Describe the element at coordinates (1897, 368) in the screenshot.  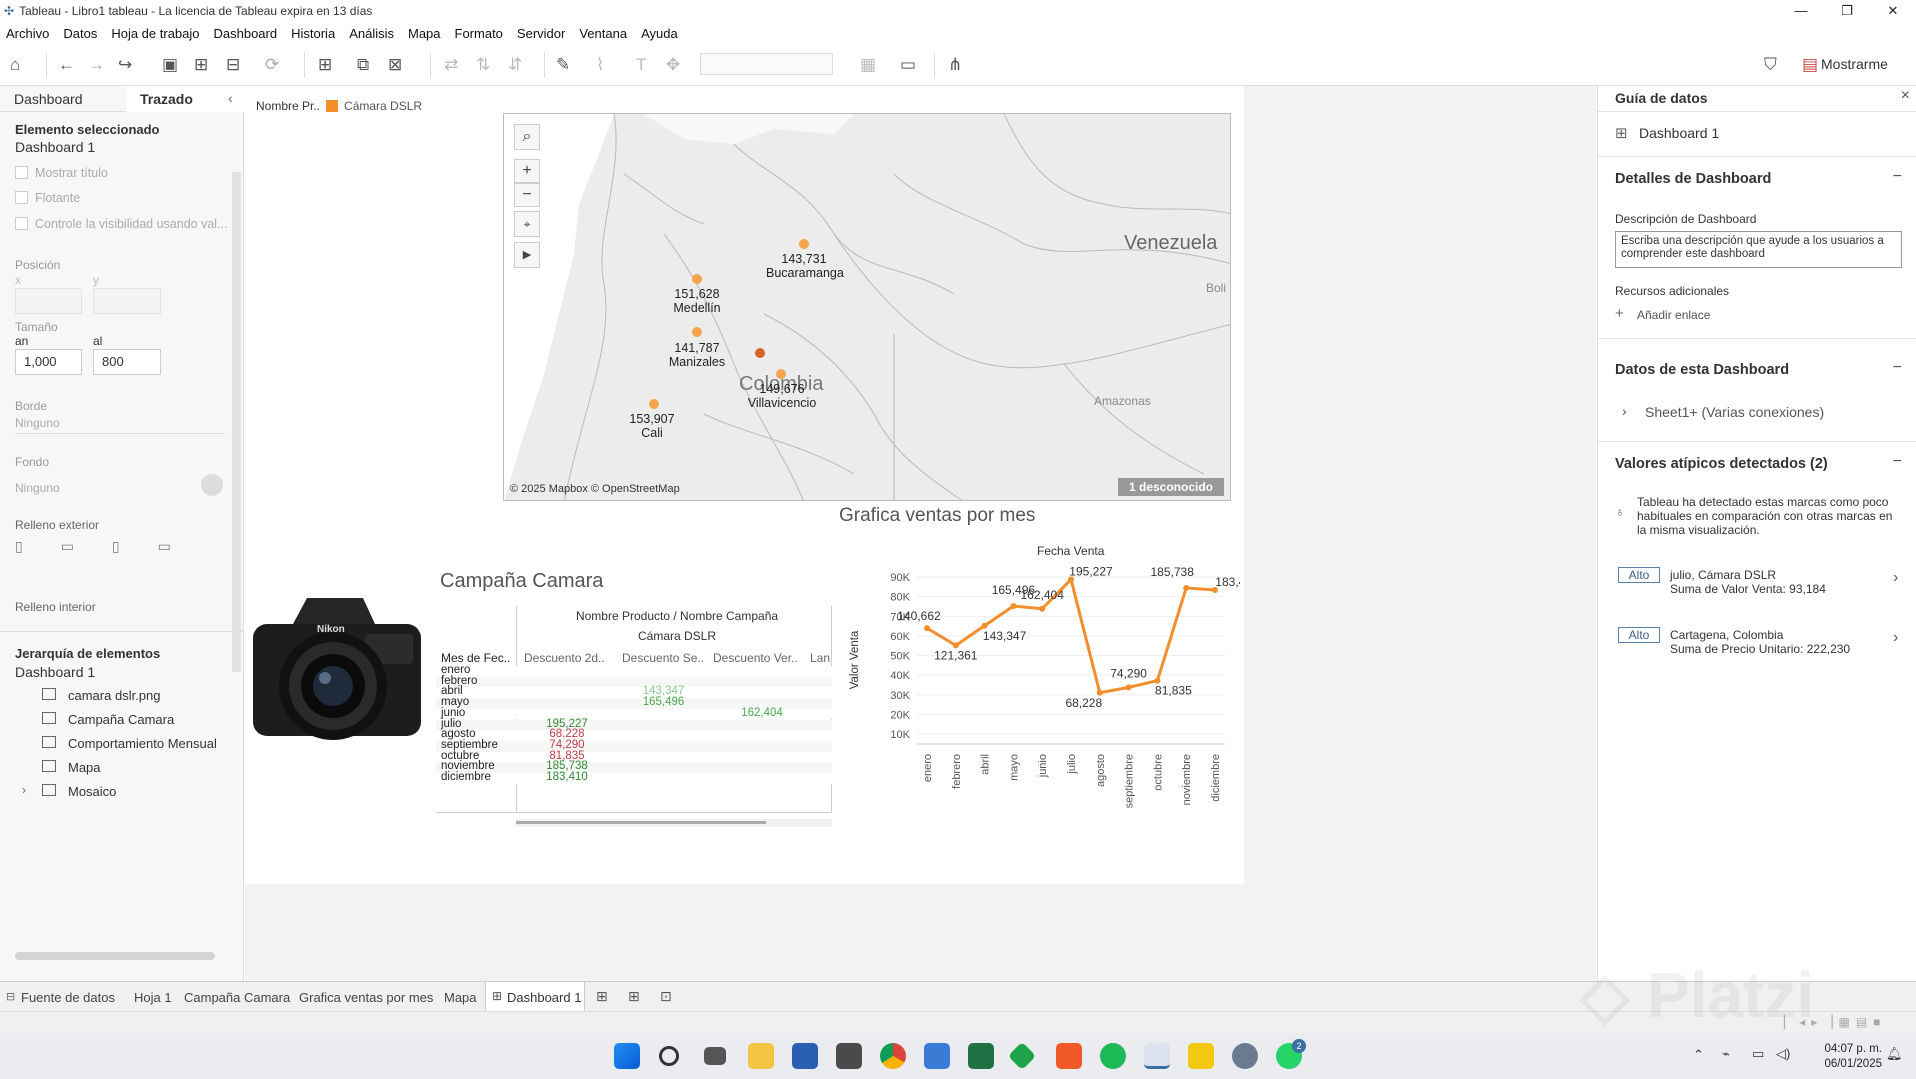
I see `collapse-data-icon: −` at that location.